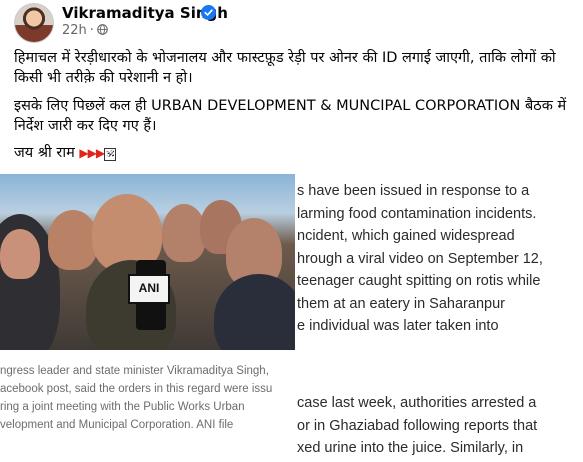  What do you see at coordinates (294, 153) in the screenshot?
I see `post-closing: जय श्री राम ▶▶▶ 🕉` at bounding box center [294, 153].